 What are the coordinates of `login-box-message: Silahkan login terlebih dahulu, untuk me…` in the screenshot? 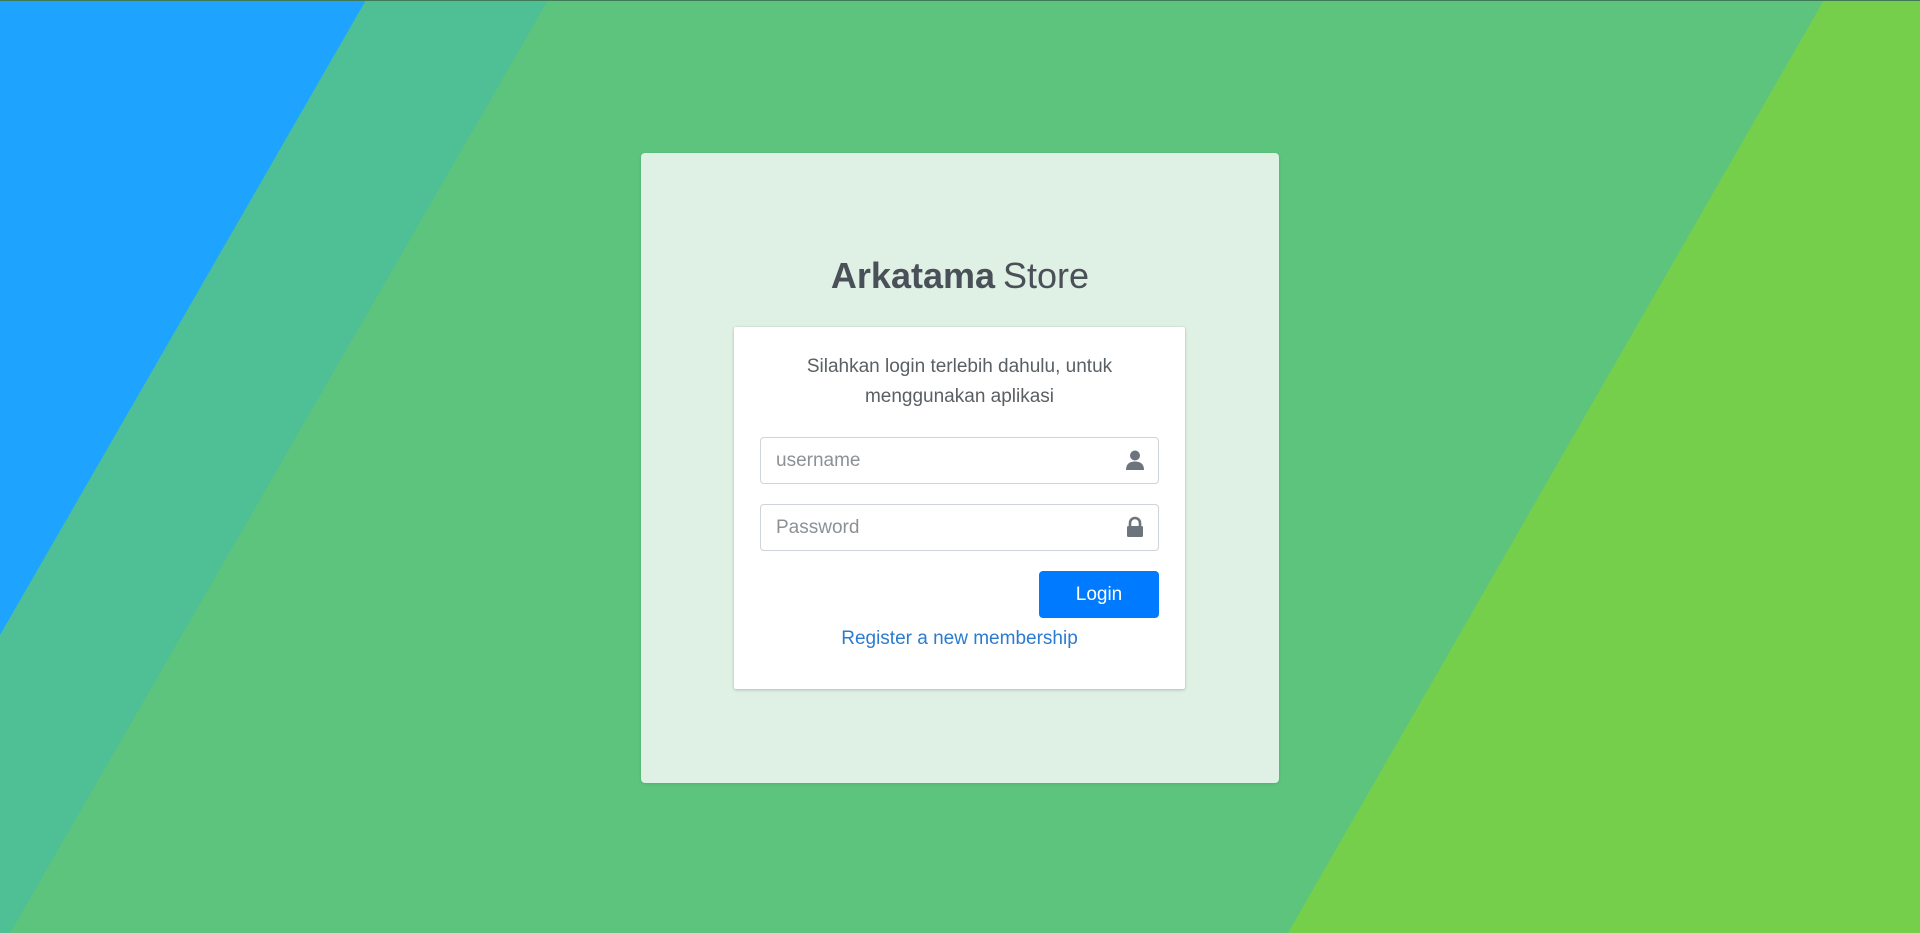 It's located at (959, 382).